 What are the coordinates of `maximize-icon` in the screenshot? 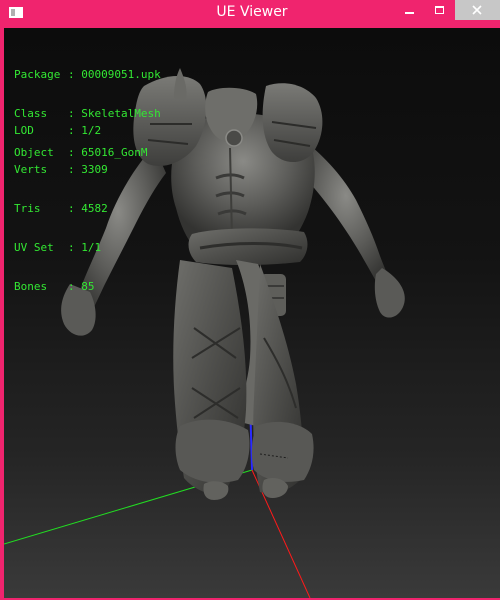 It's located at (439, 10).